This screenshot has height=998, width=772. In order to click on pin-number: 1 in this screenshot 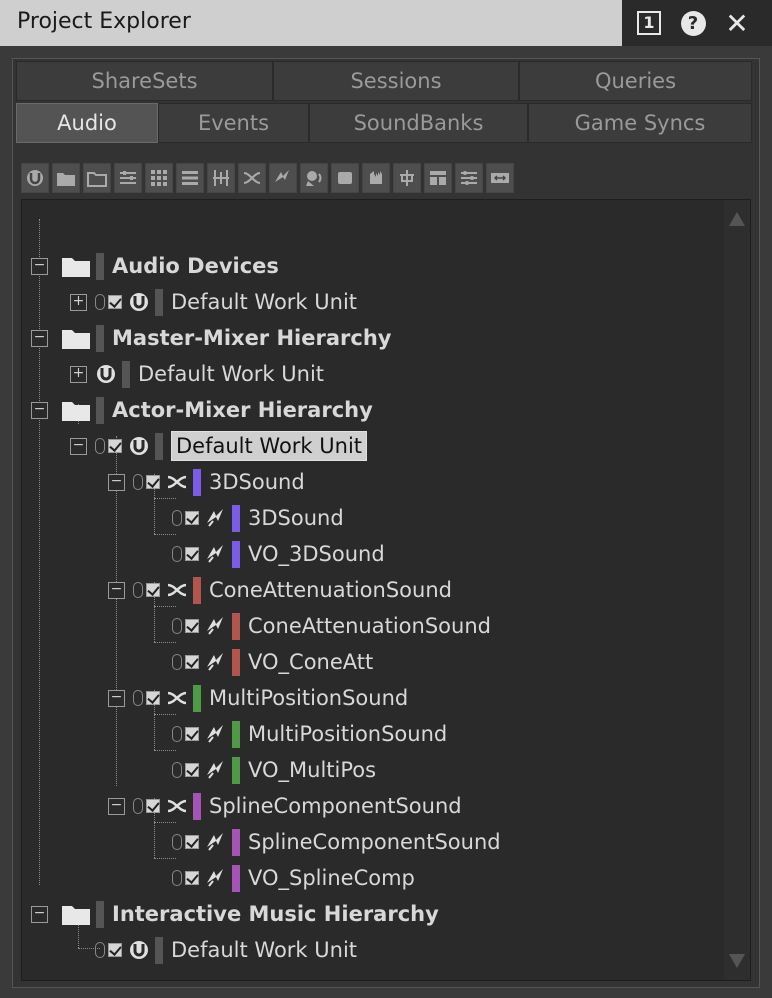, I will do `click(649, 23)`.